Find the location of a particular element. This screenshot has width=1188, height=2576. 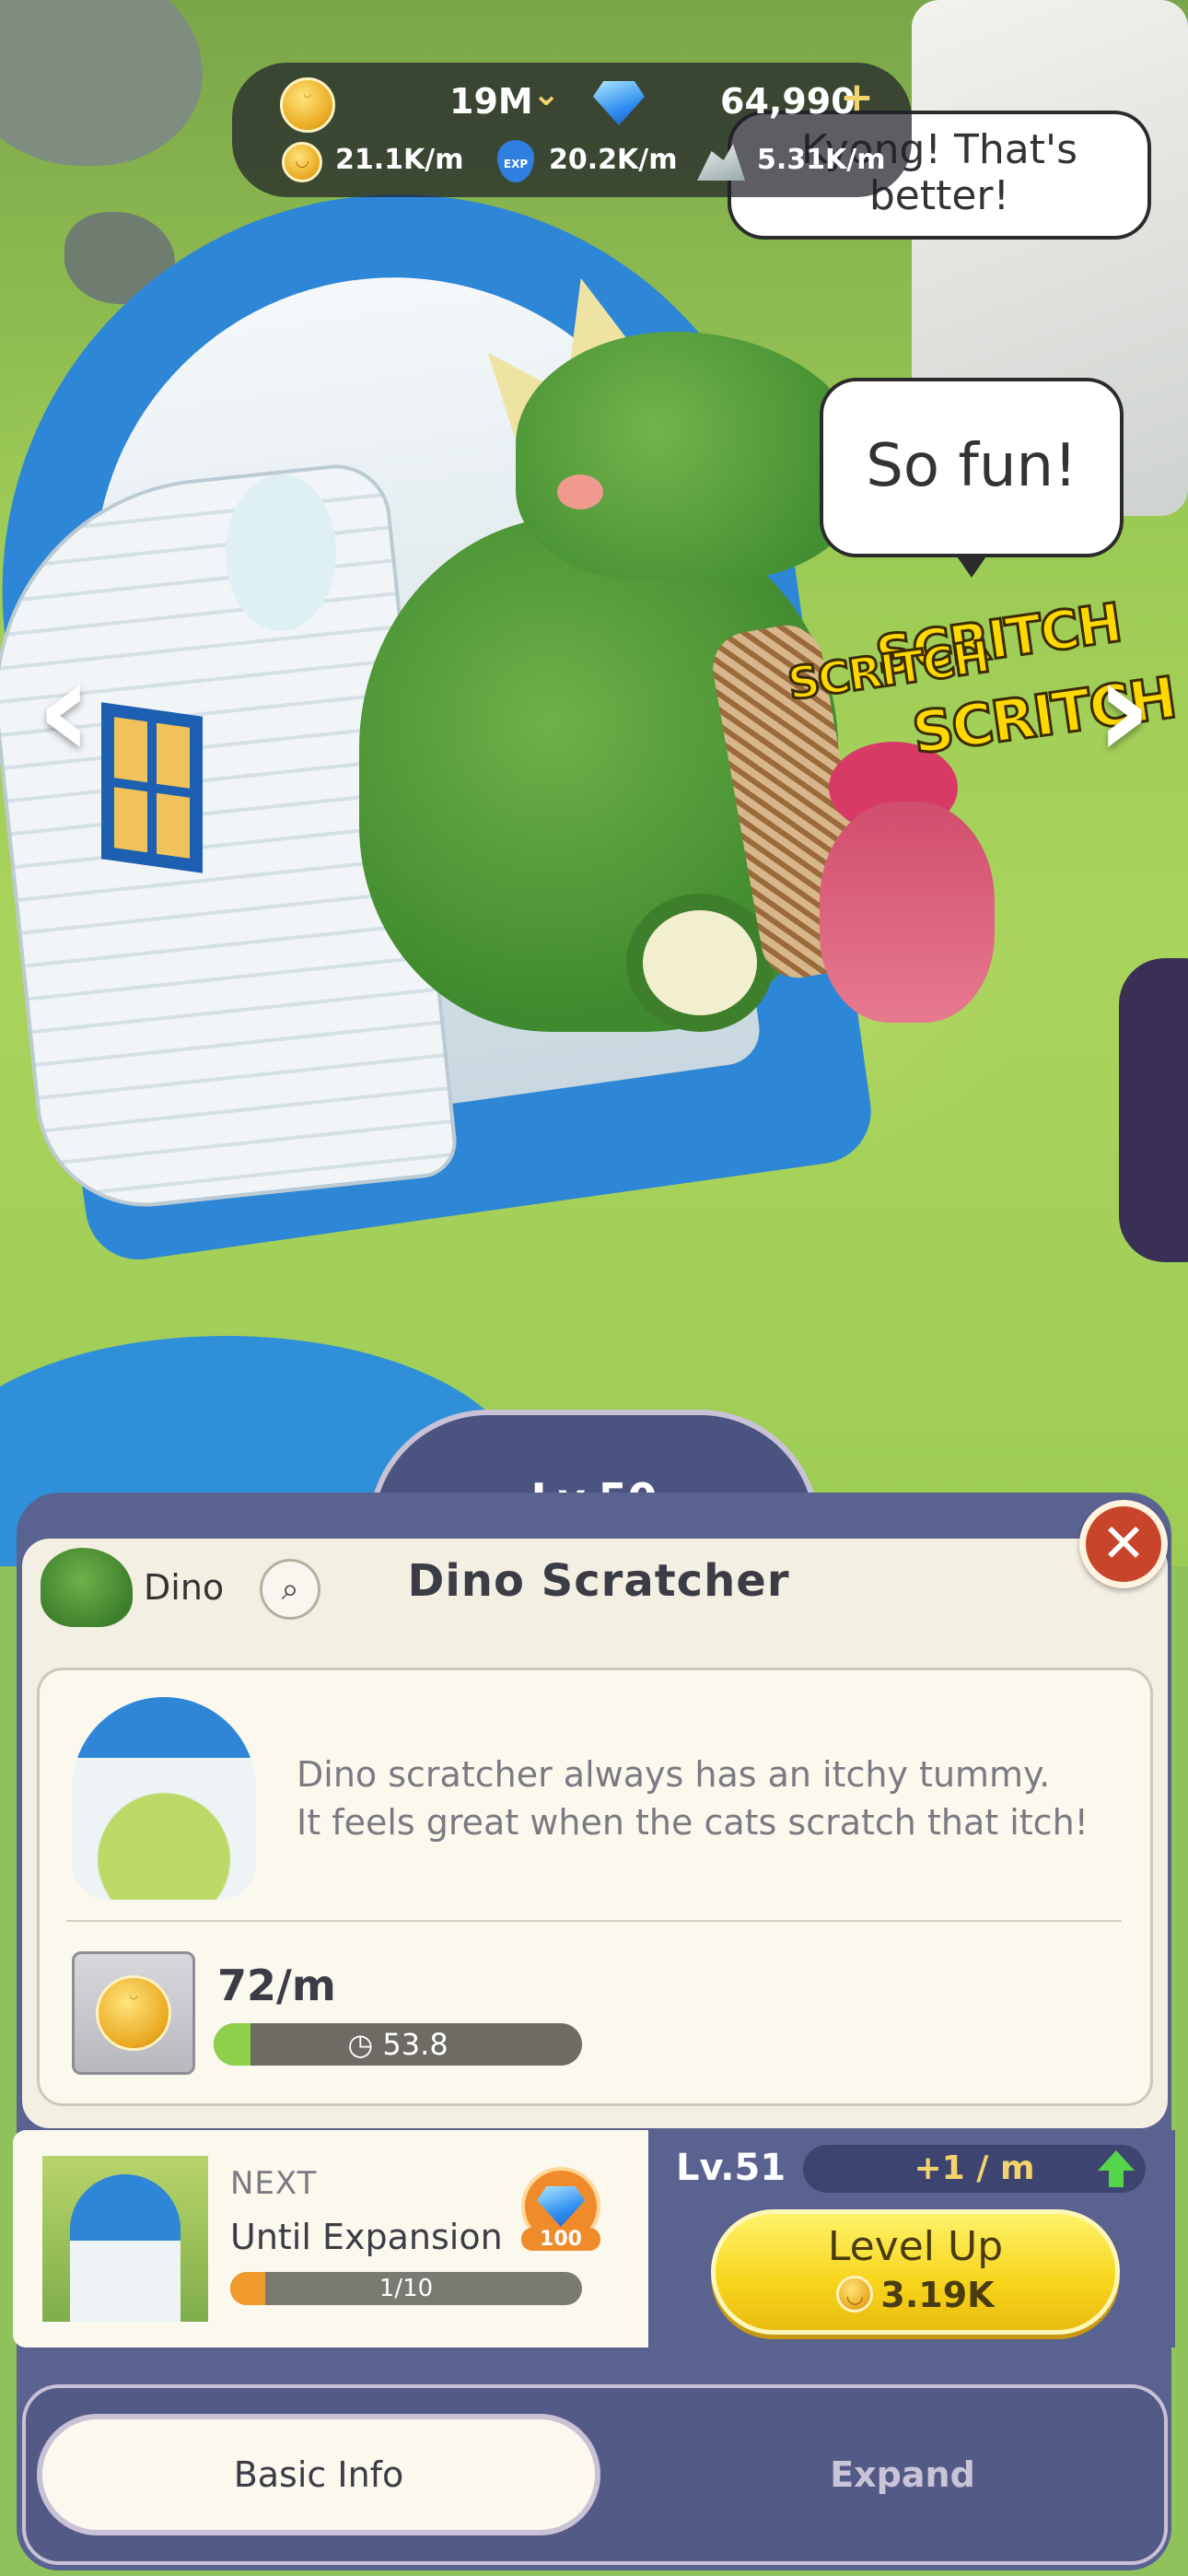

level-up-label: Level Up is located at coordinates (915, 2246).